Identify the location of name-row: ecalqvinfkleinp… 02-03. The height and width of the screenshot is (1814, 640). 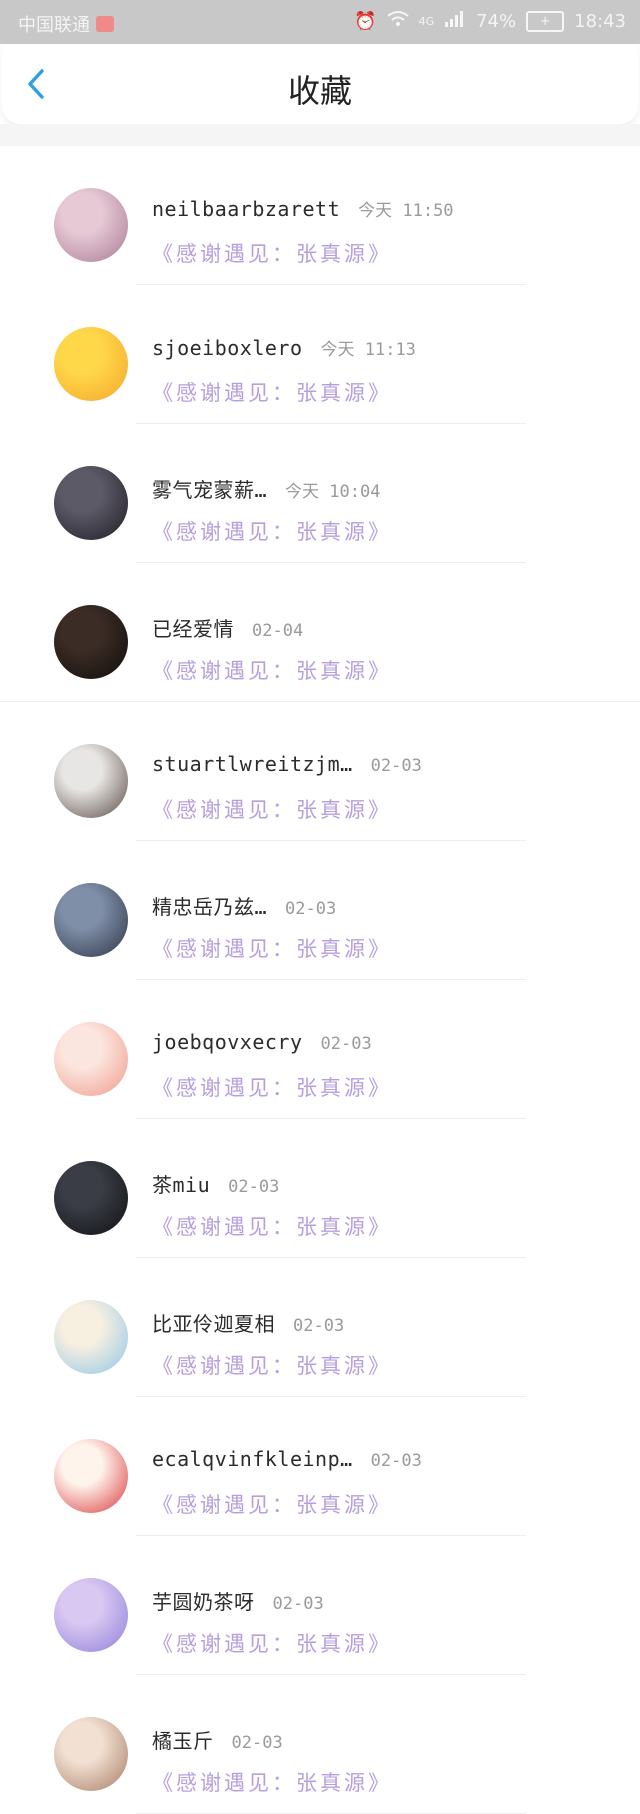
(287, 1459).